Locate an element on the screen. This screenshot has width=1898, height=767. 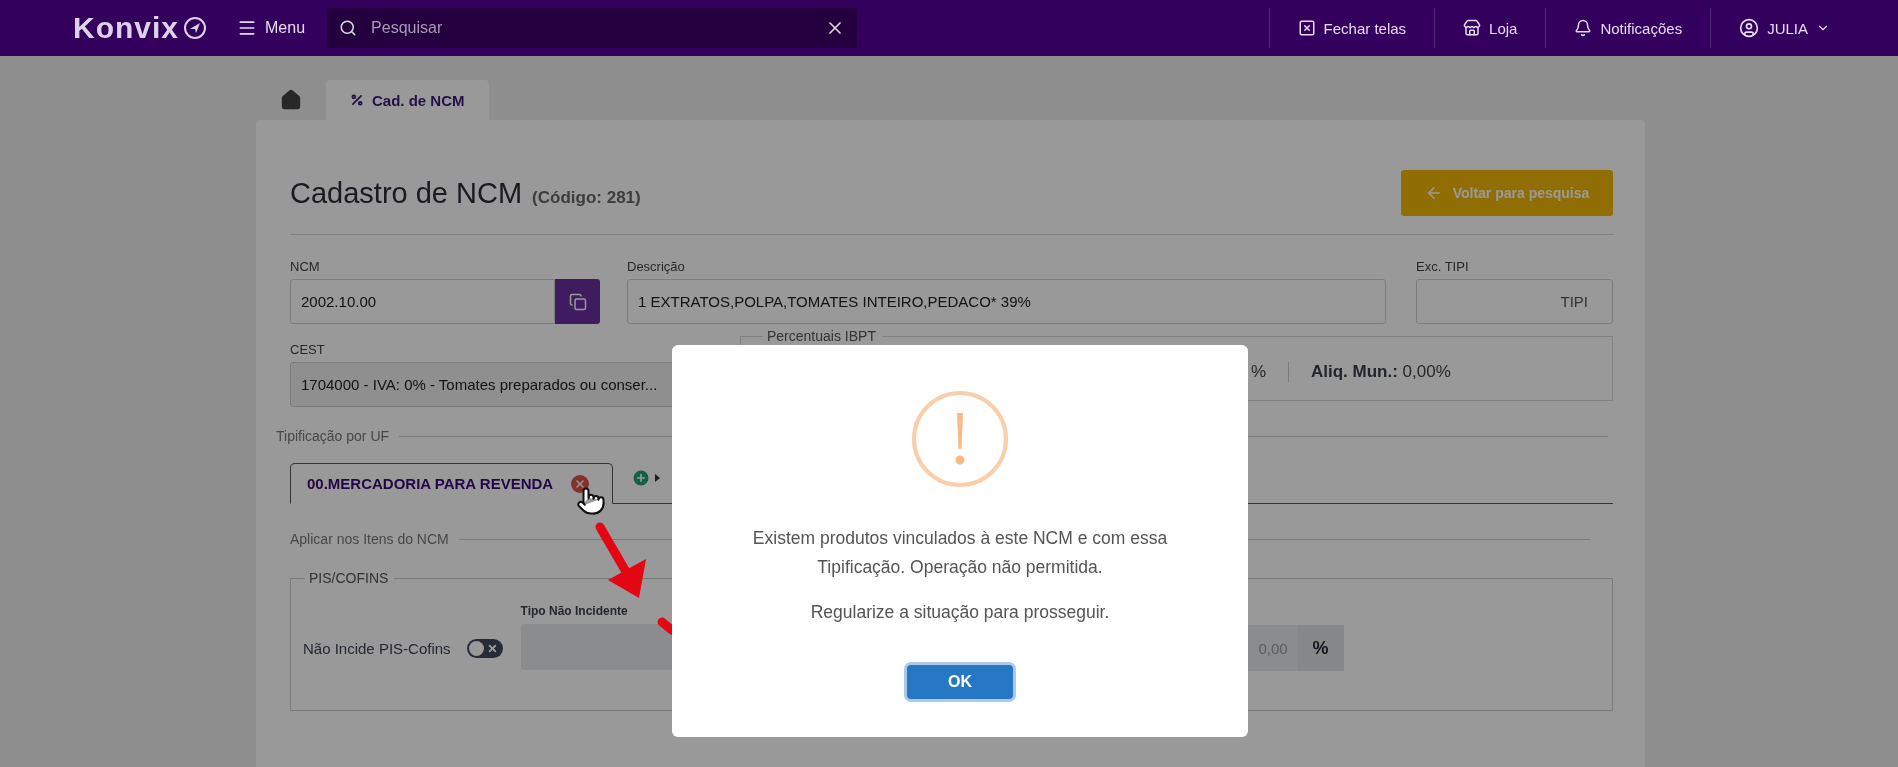
ncm-field: 2002.10.00 is located at coordinates (422, 301).